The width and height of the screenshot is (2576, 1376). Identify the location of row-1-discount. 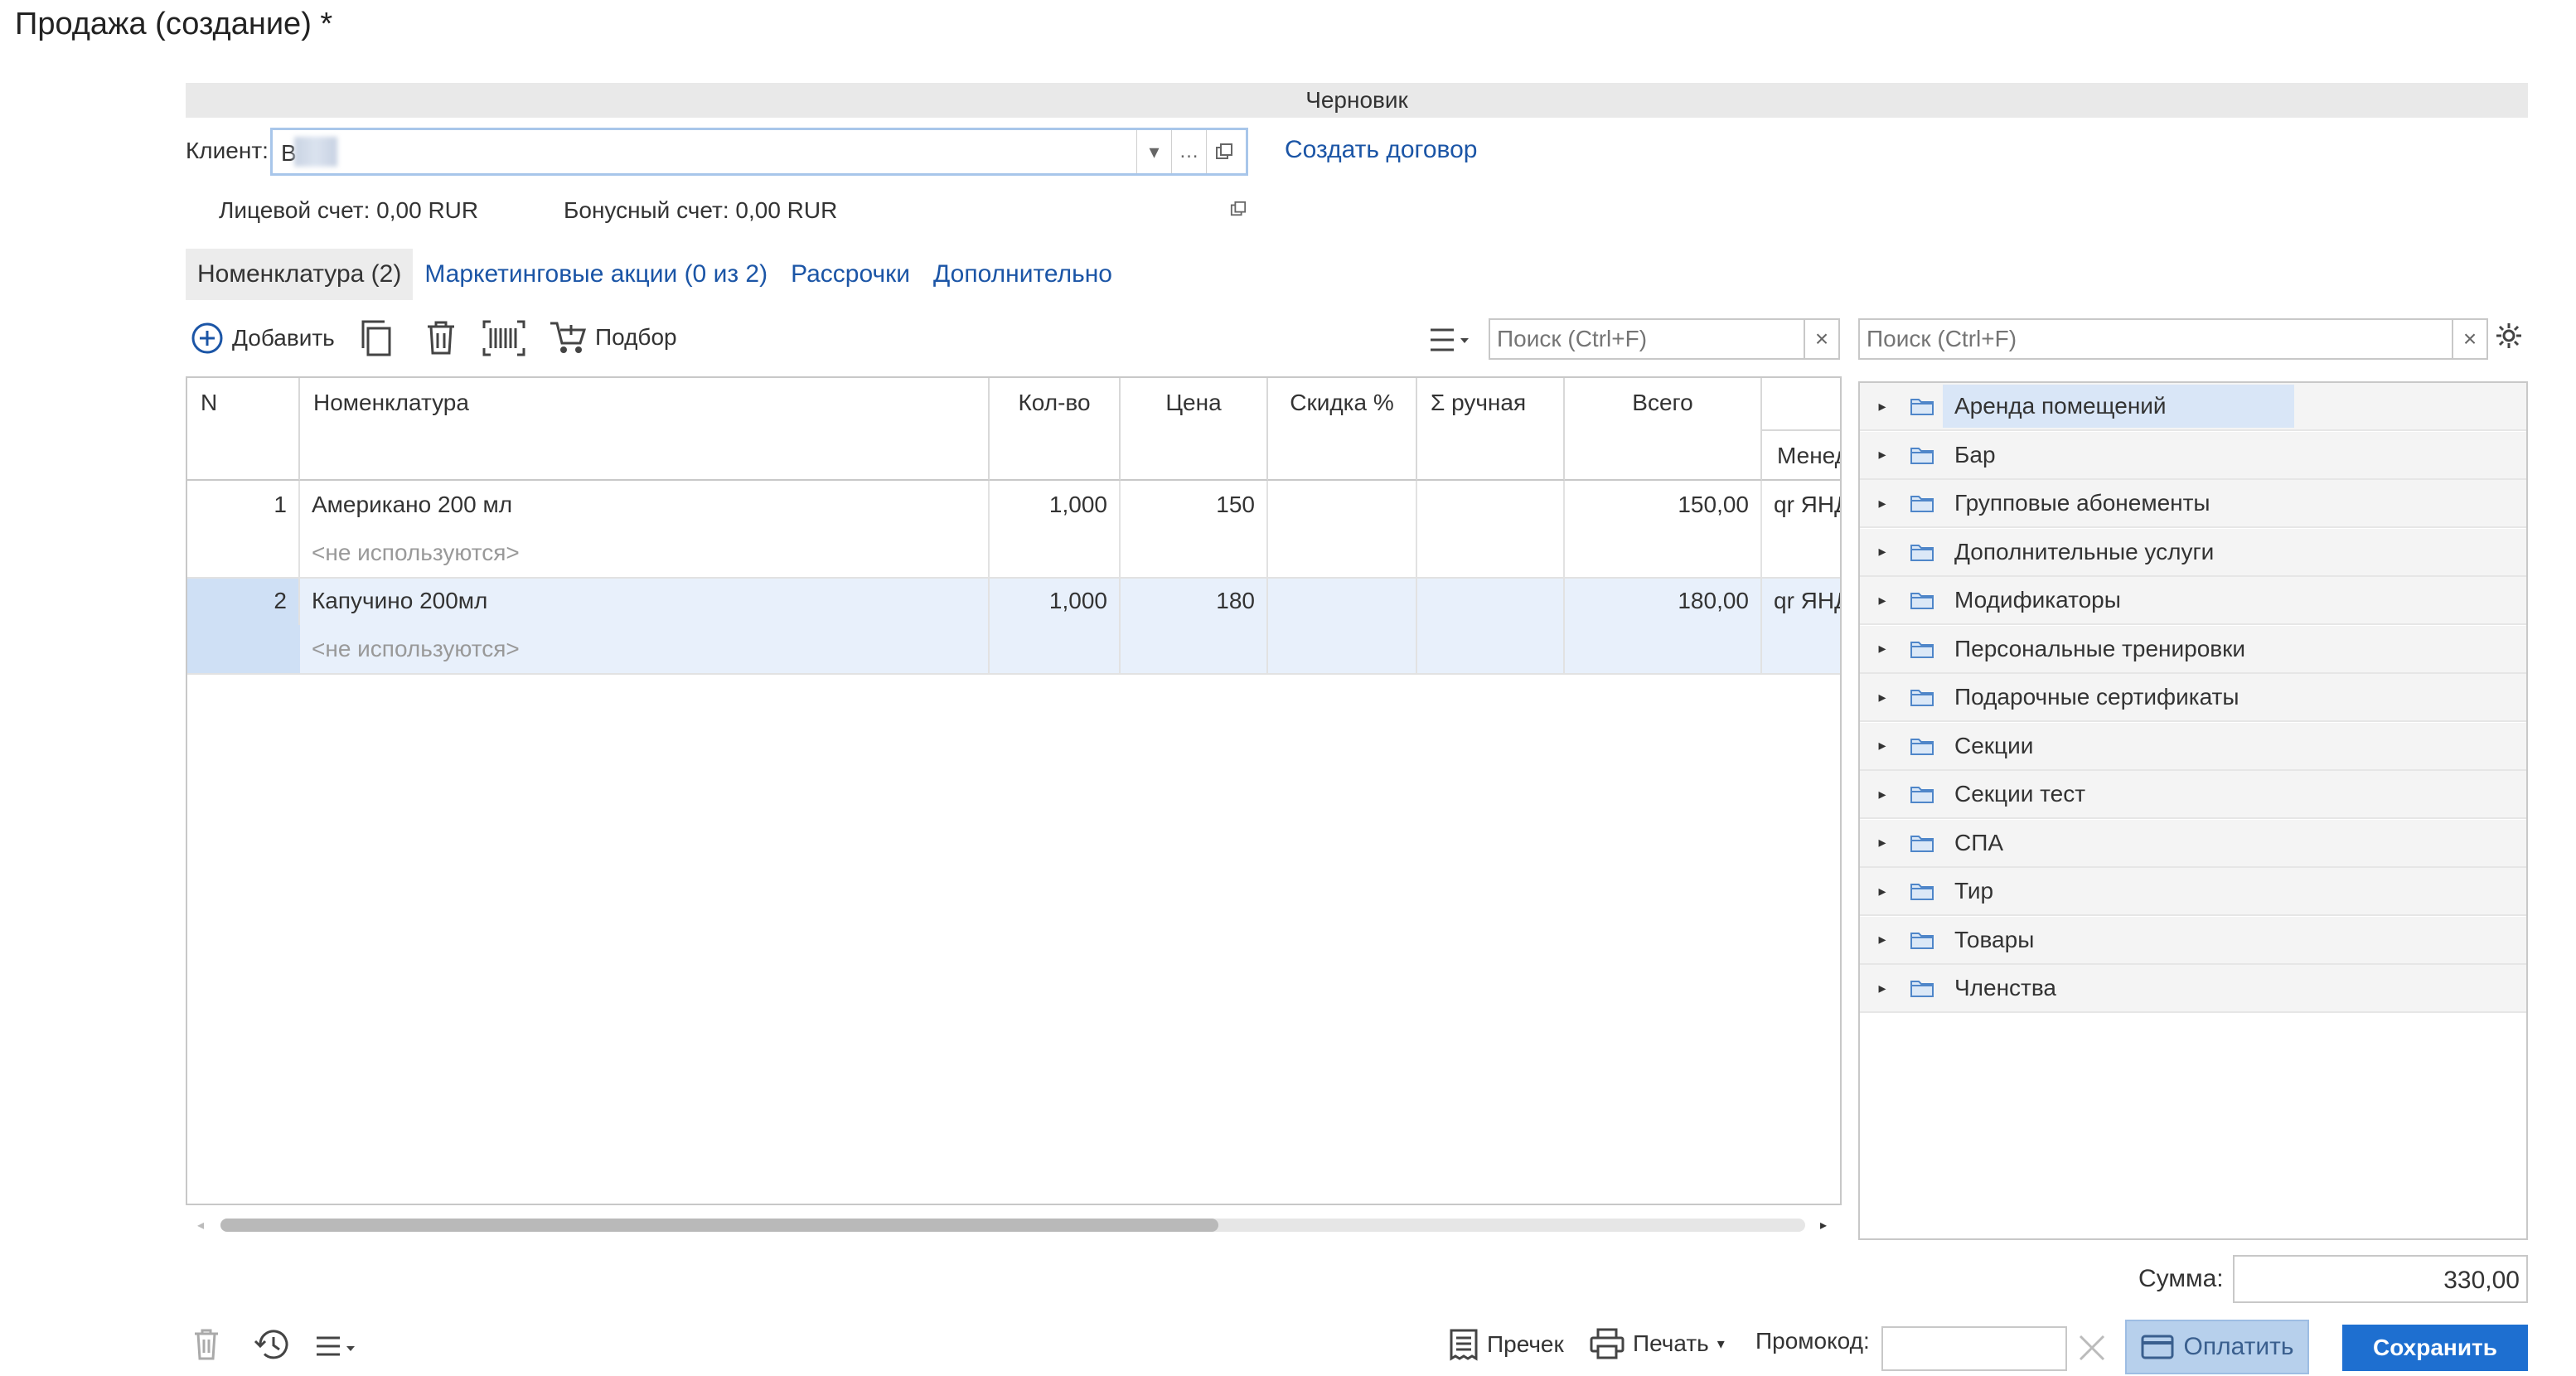
(1342, 505).